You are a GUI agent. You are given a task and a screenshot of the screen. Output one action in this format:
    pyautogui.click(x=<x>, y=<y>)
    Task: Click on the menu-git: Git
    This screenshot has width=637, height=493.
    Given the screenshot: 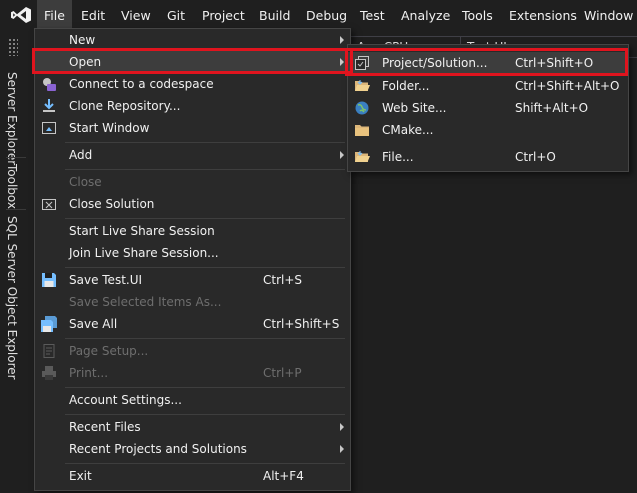 What is the action you would take?
    pyautogui.click(x=176, y=15)
    